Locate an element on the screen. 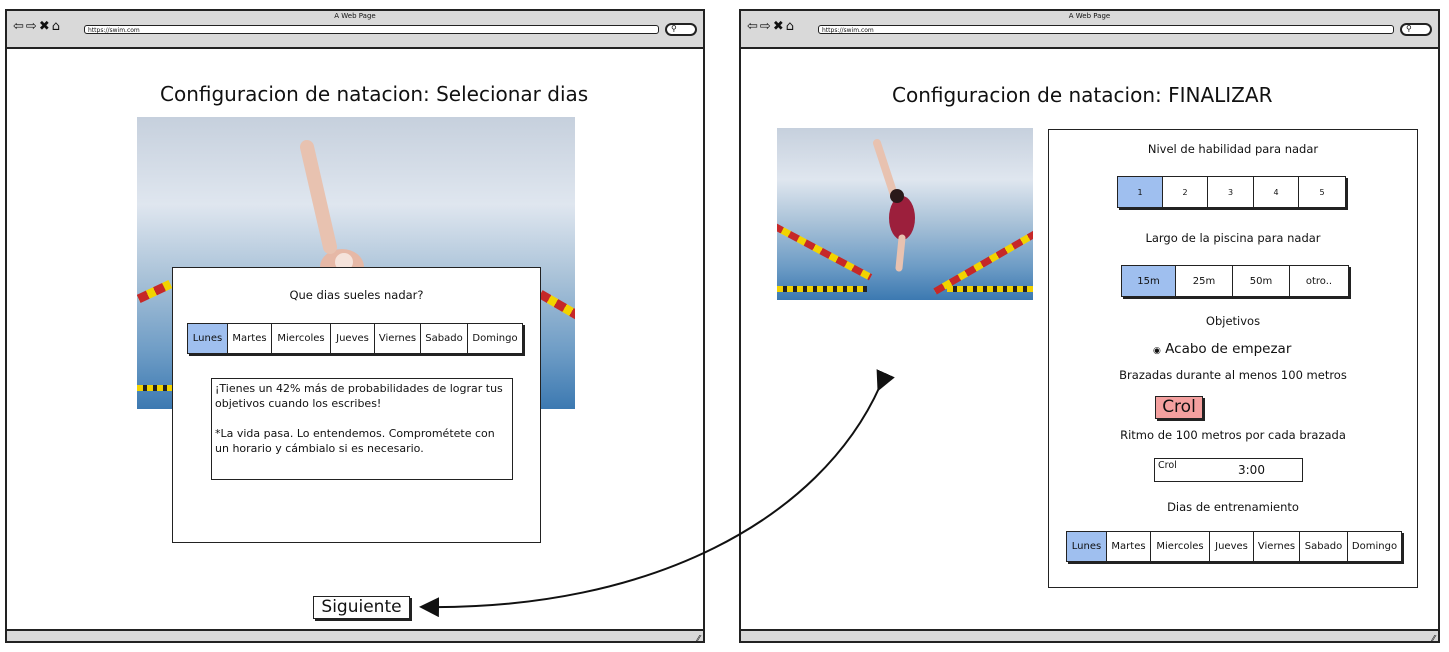  flow-connector-arrow is located at coordinates (657, 493).